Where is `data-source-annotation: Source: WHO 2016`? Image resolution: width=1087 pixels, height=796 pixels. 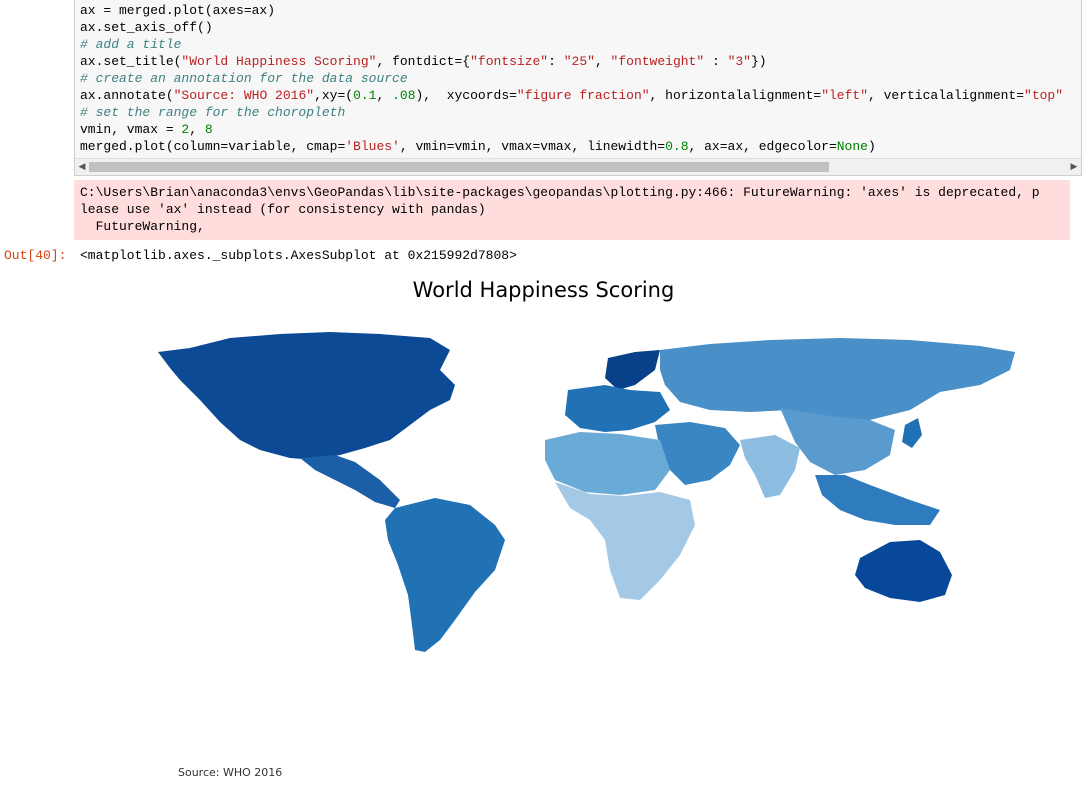
data-source-annotation: Source: WHO 2016 is located at coordinates (230, 772).